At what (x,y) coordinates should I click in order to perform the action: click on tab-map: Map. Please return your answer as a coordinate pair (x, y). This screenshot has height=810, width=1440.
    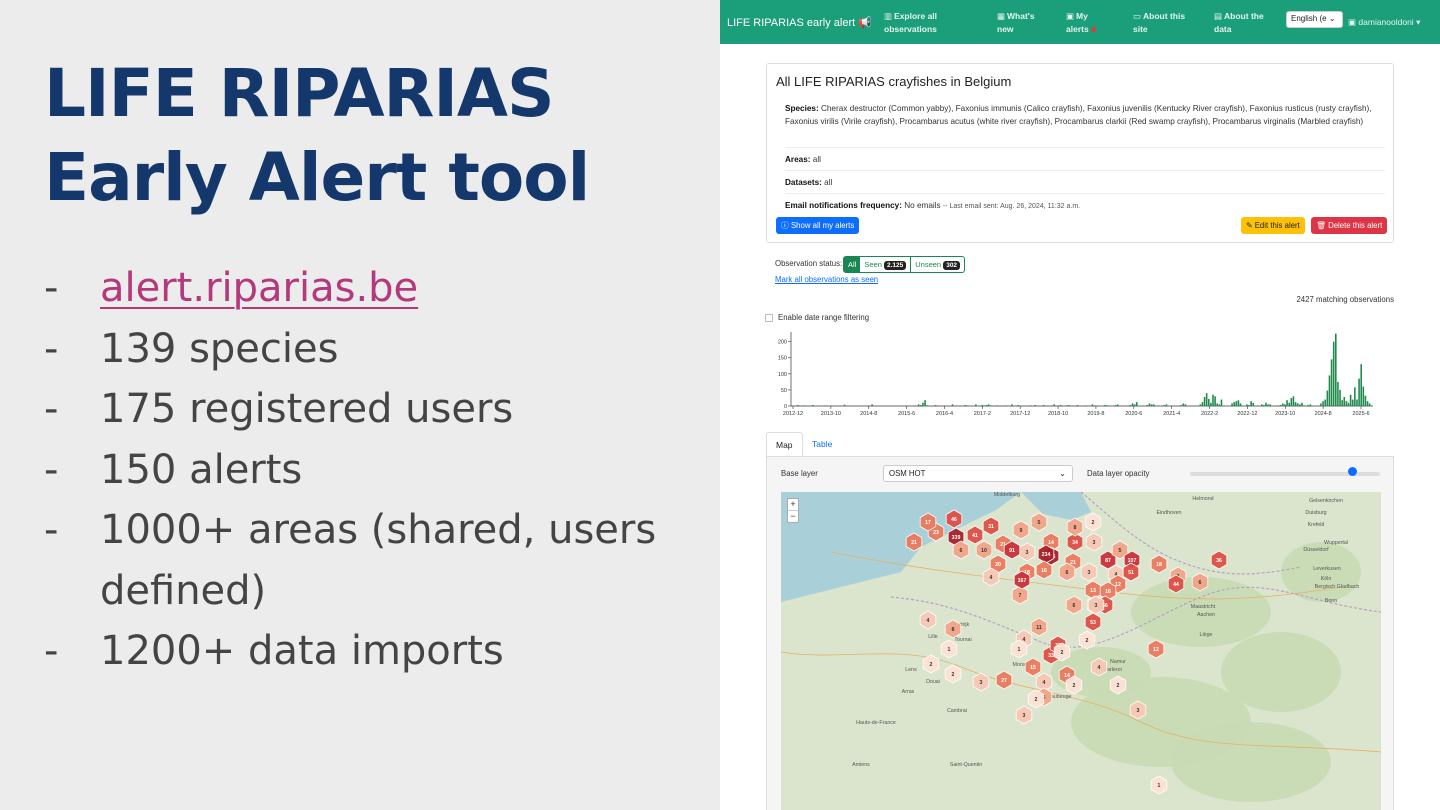
    Looking at the image, I should click on (784, 444).